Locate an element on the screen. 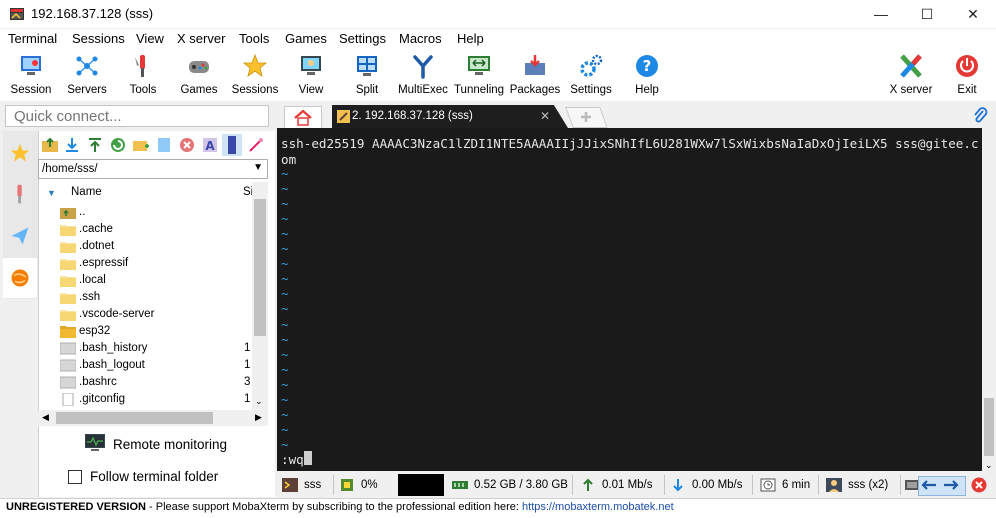 This screenshot has width=996, height=518. tunneling-icon is located at coordinates (479, 65).